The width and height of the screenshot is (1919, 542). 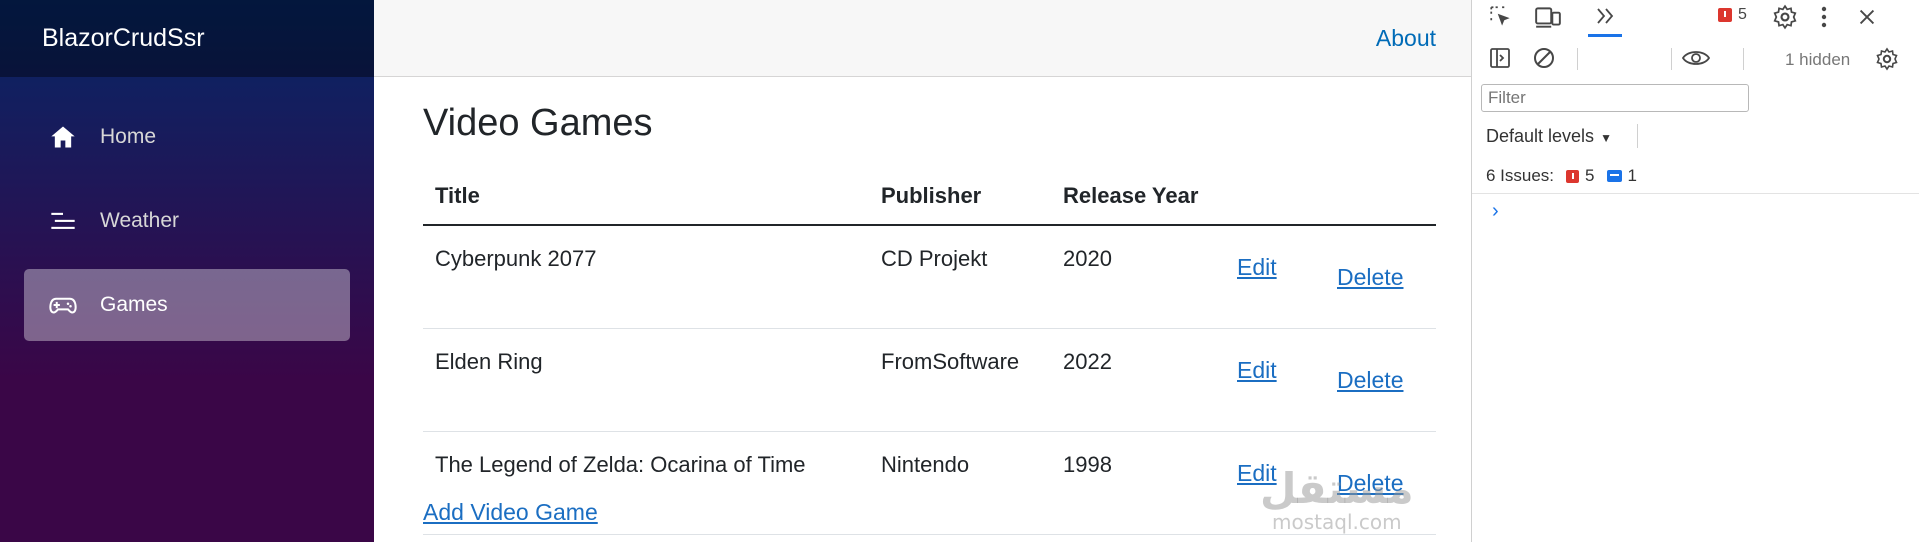 What do you see at coordinates (1590, 175) in the screenshot?
I see `issues-error-count: 5` at bounding box center [1590, 175].